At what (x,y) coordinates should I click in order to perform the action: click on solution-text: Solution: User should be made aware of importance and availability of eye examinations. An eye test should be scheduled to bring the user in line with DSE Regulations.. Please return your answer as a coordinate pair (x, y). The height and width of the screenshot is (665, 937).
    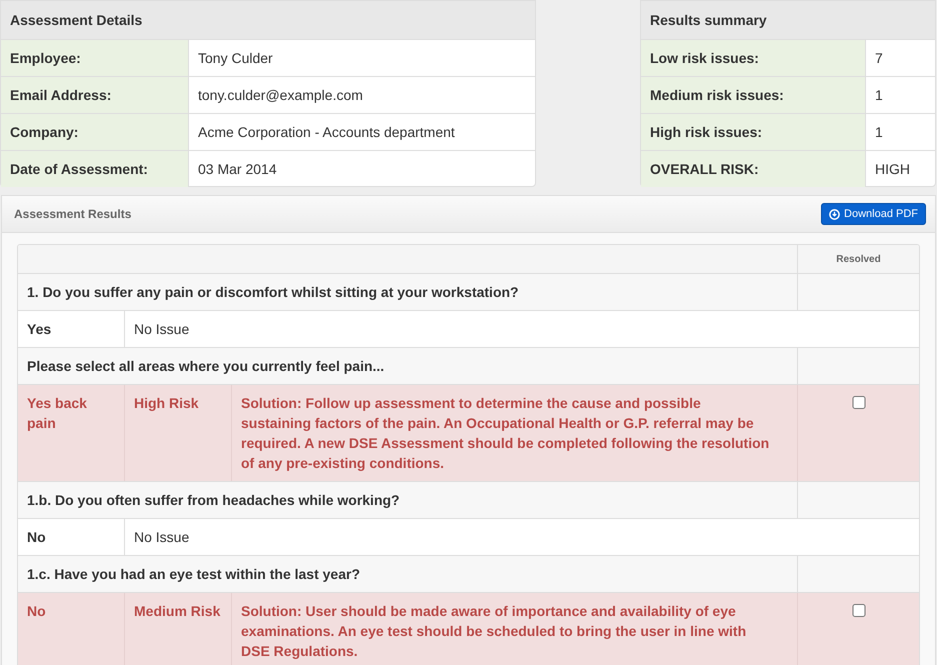
    Looking at the image, I should click on (515, 629).